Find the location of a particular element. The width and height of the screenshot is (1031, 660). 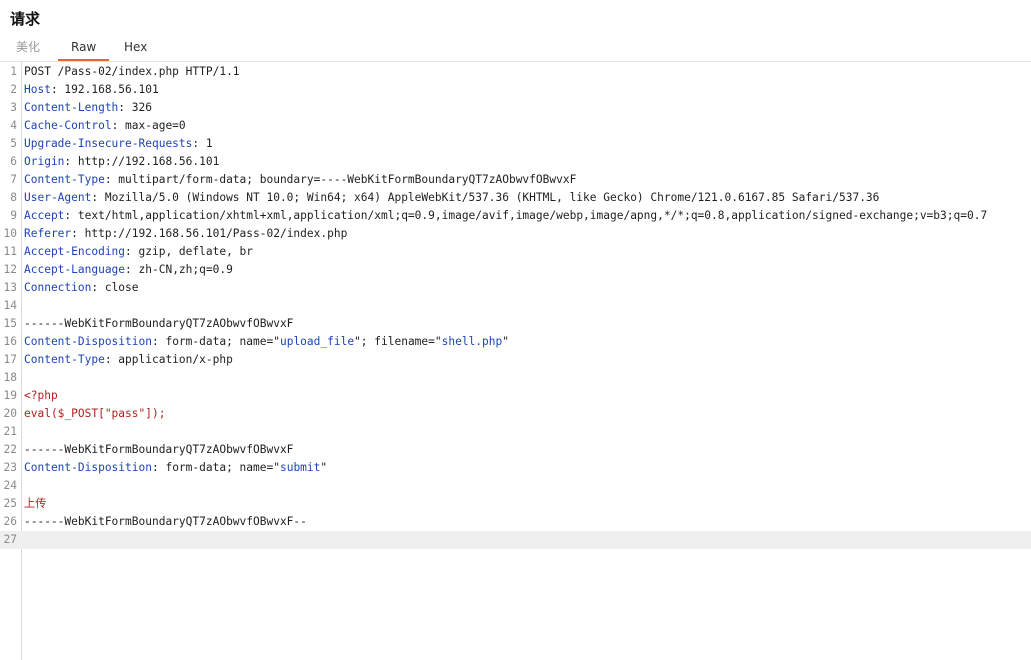

editor-line: 14 is located at coordinates (515, 306).